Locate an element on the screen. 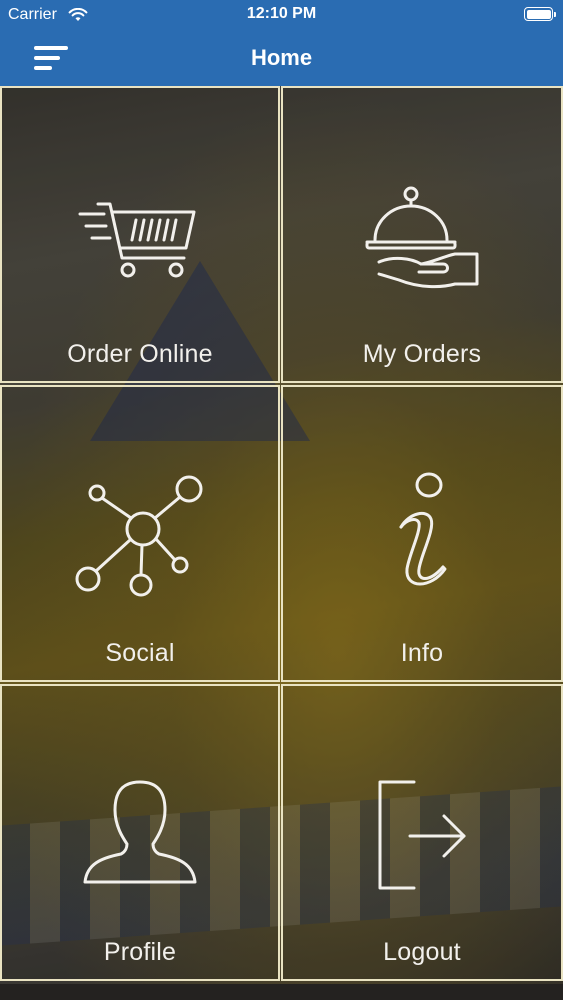 This screenshot has height=1000, width=563. social-tile: Social is located at coordinates (140, 533).